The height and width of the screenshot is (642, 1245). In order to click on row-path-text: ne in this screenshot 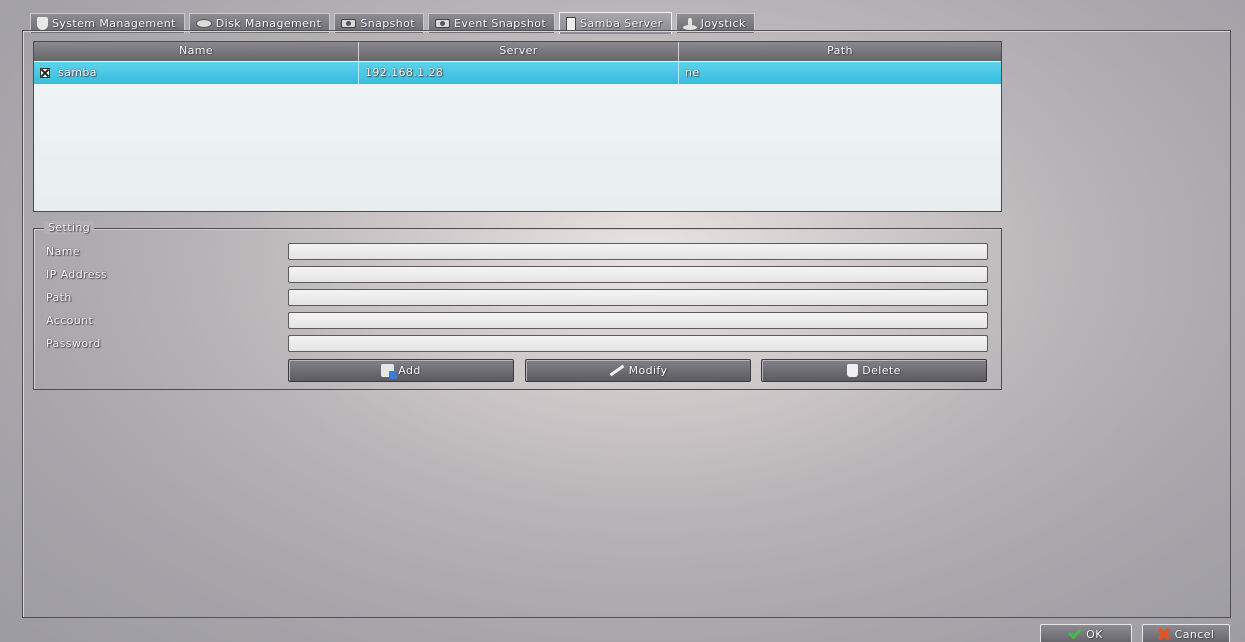, I will do `click(692, 72)`.